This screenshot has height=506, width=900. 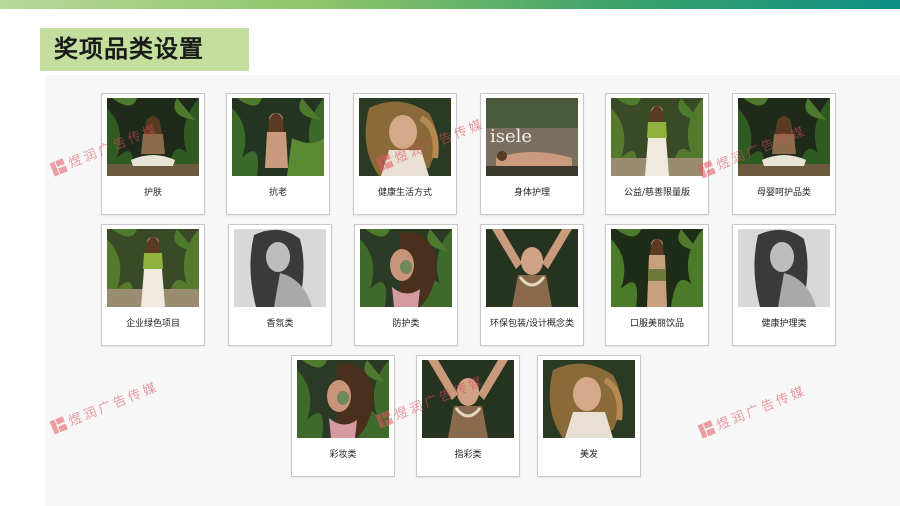 I want to click on award-category-card: 抗老, so click(x=278, y=154).